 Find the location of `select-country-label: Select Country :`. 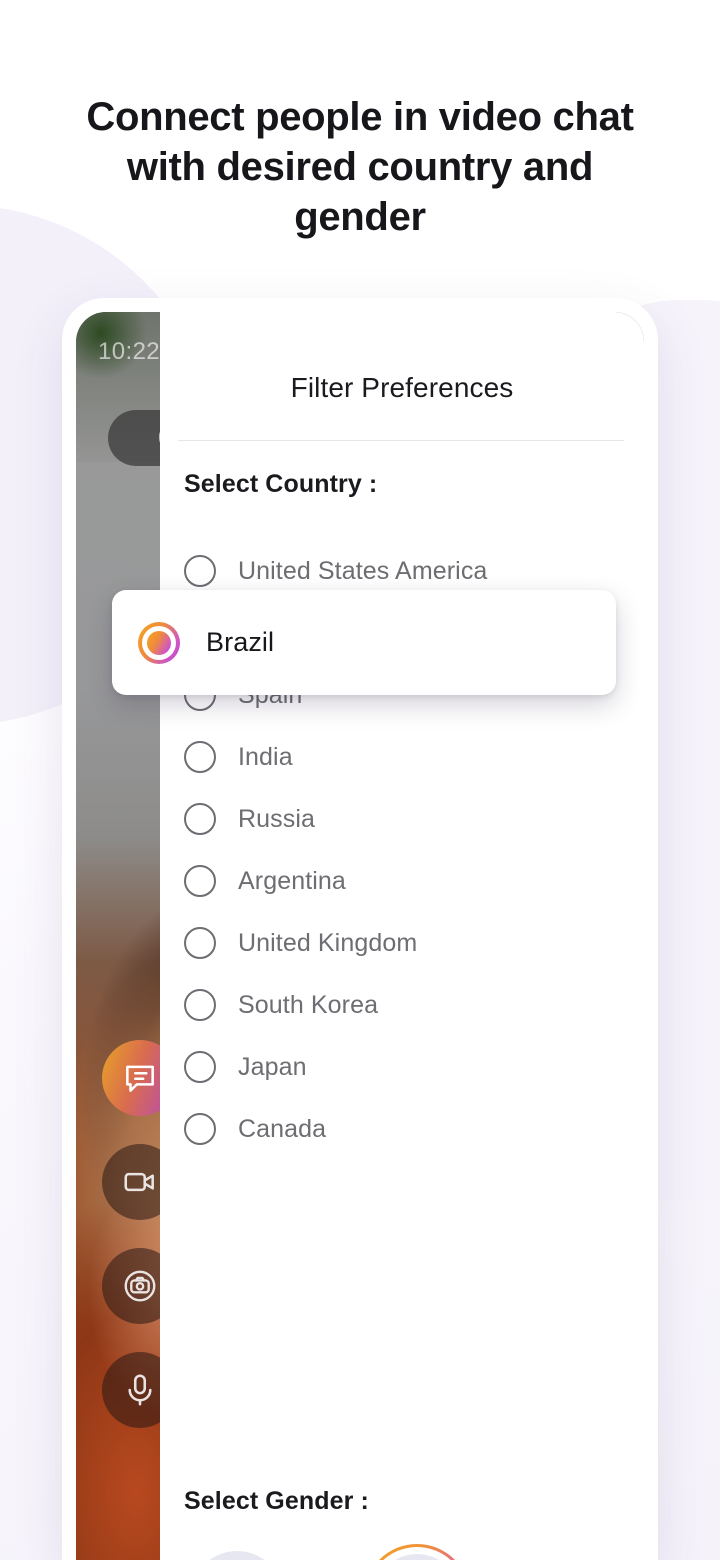

select-country-label: Select Country : is located at coordinates (281, 484).